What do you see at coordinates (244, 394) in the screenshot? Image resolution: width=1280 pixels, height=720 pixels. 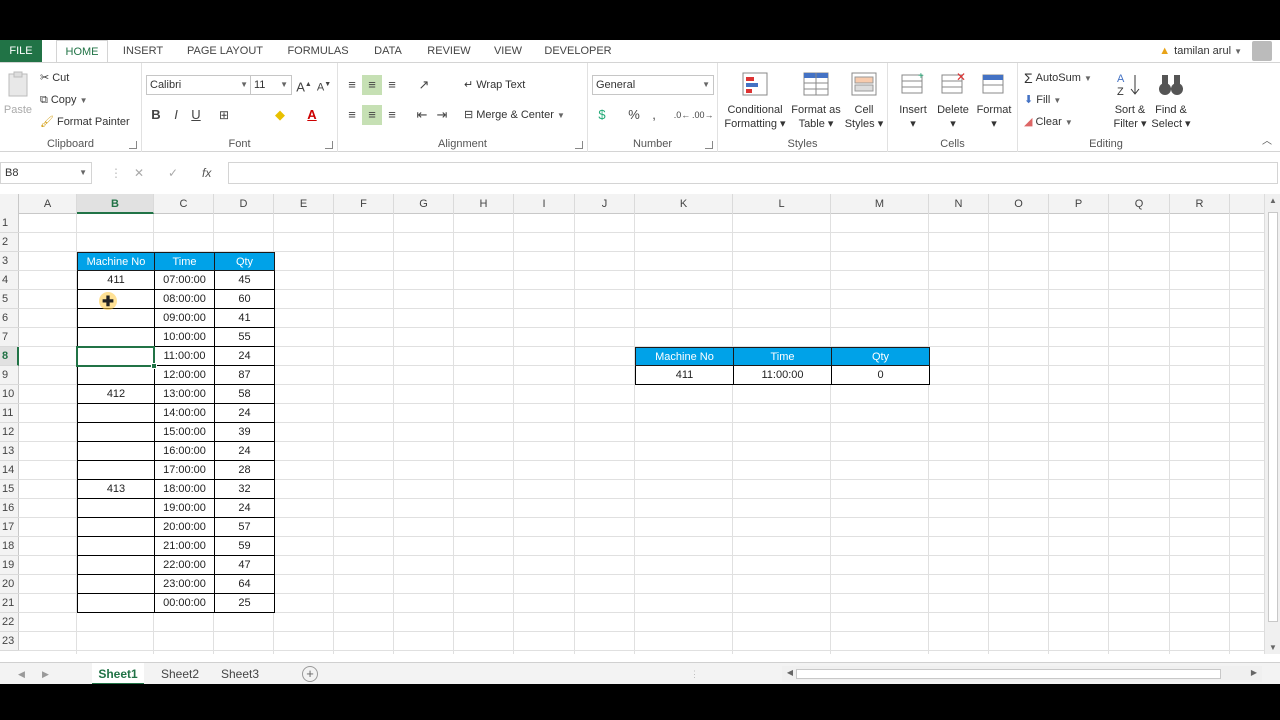 I see `qty-cell: 58` at bounding box center [244, 394].